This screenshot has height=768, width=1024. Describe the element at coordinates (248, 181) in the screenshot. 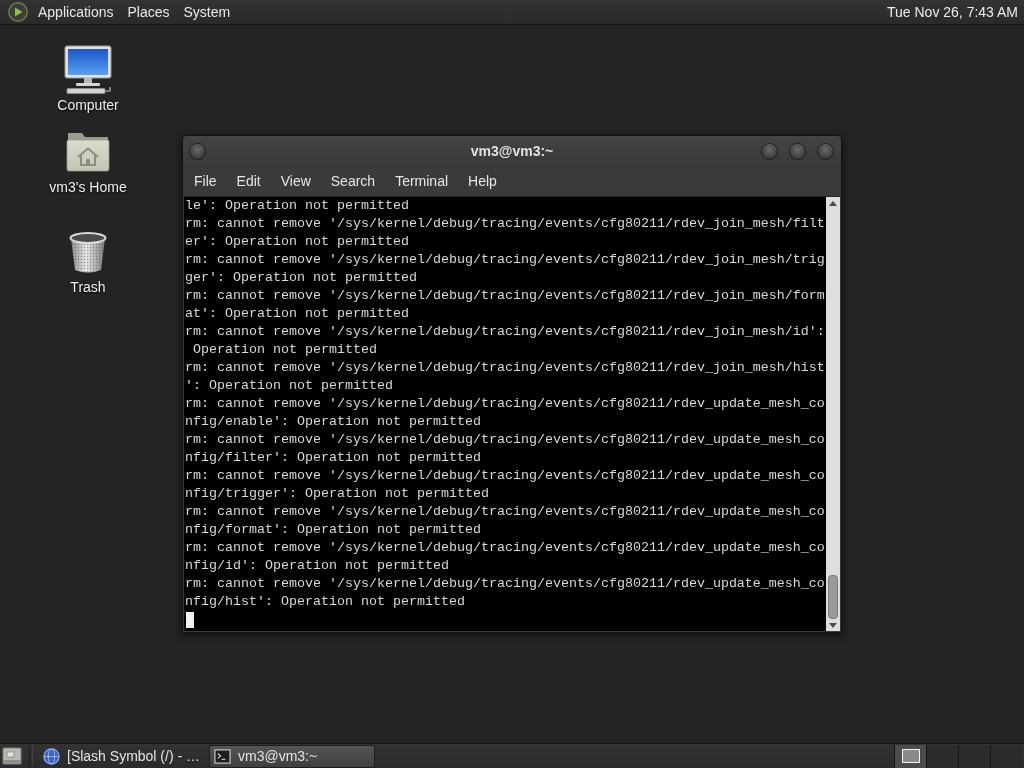

I see `menu-item: Edit` at that location.